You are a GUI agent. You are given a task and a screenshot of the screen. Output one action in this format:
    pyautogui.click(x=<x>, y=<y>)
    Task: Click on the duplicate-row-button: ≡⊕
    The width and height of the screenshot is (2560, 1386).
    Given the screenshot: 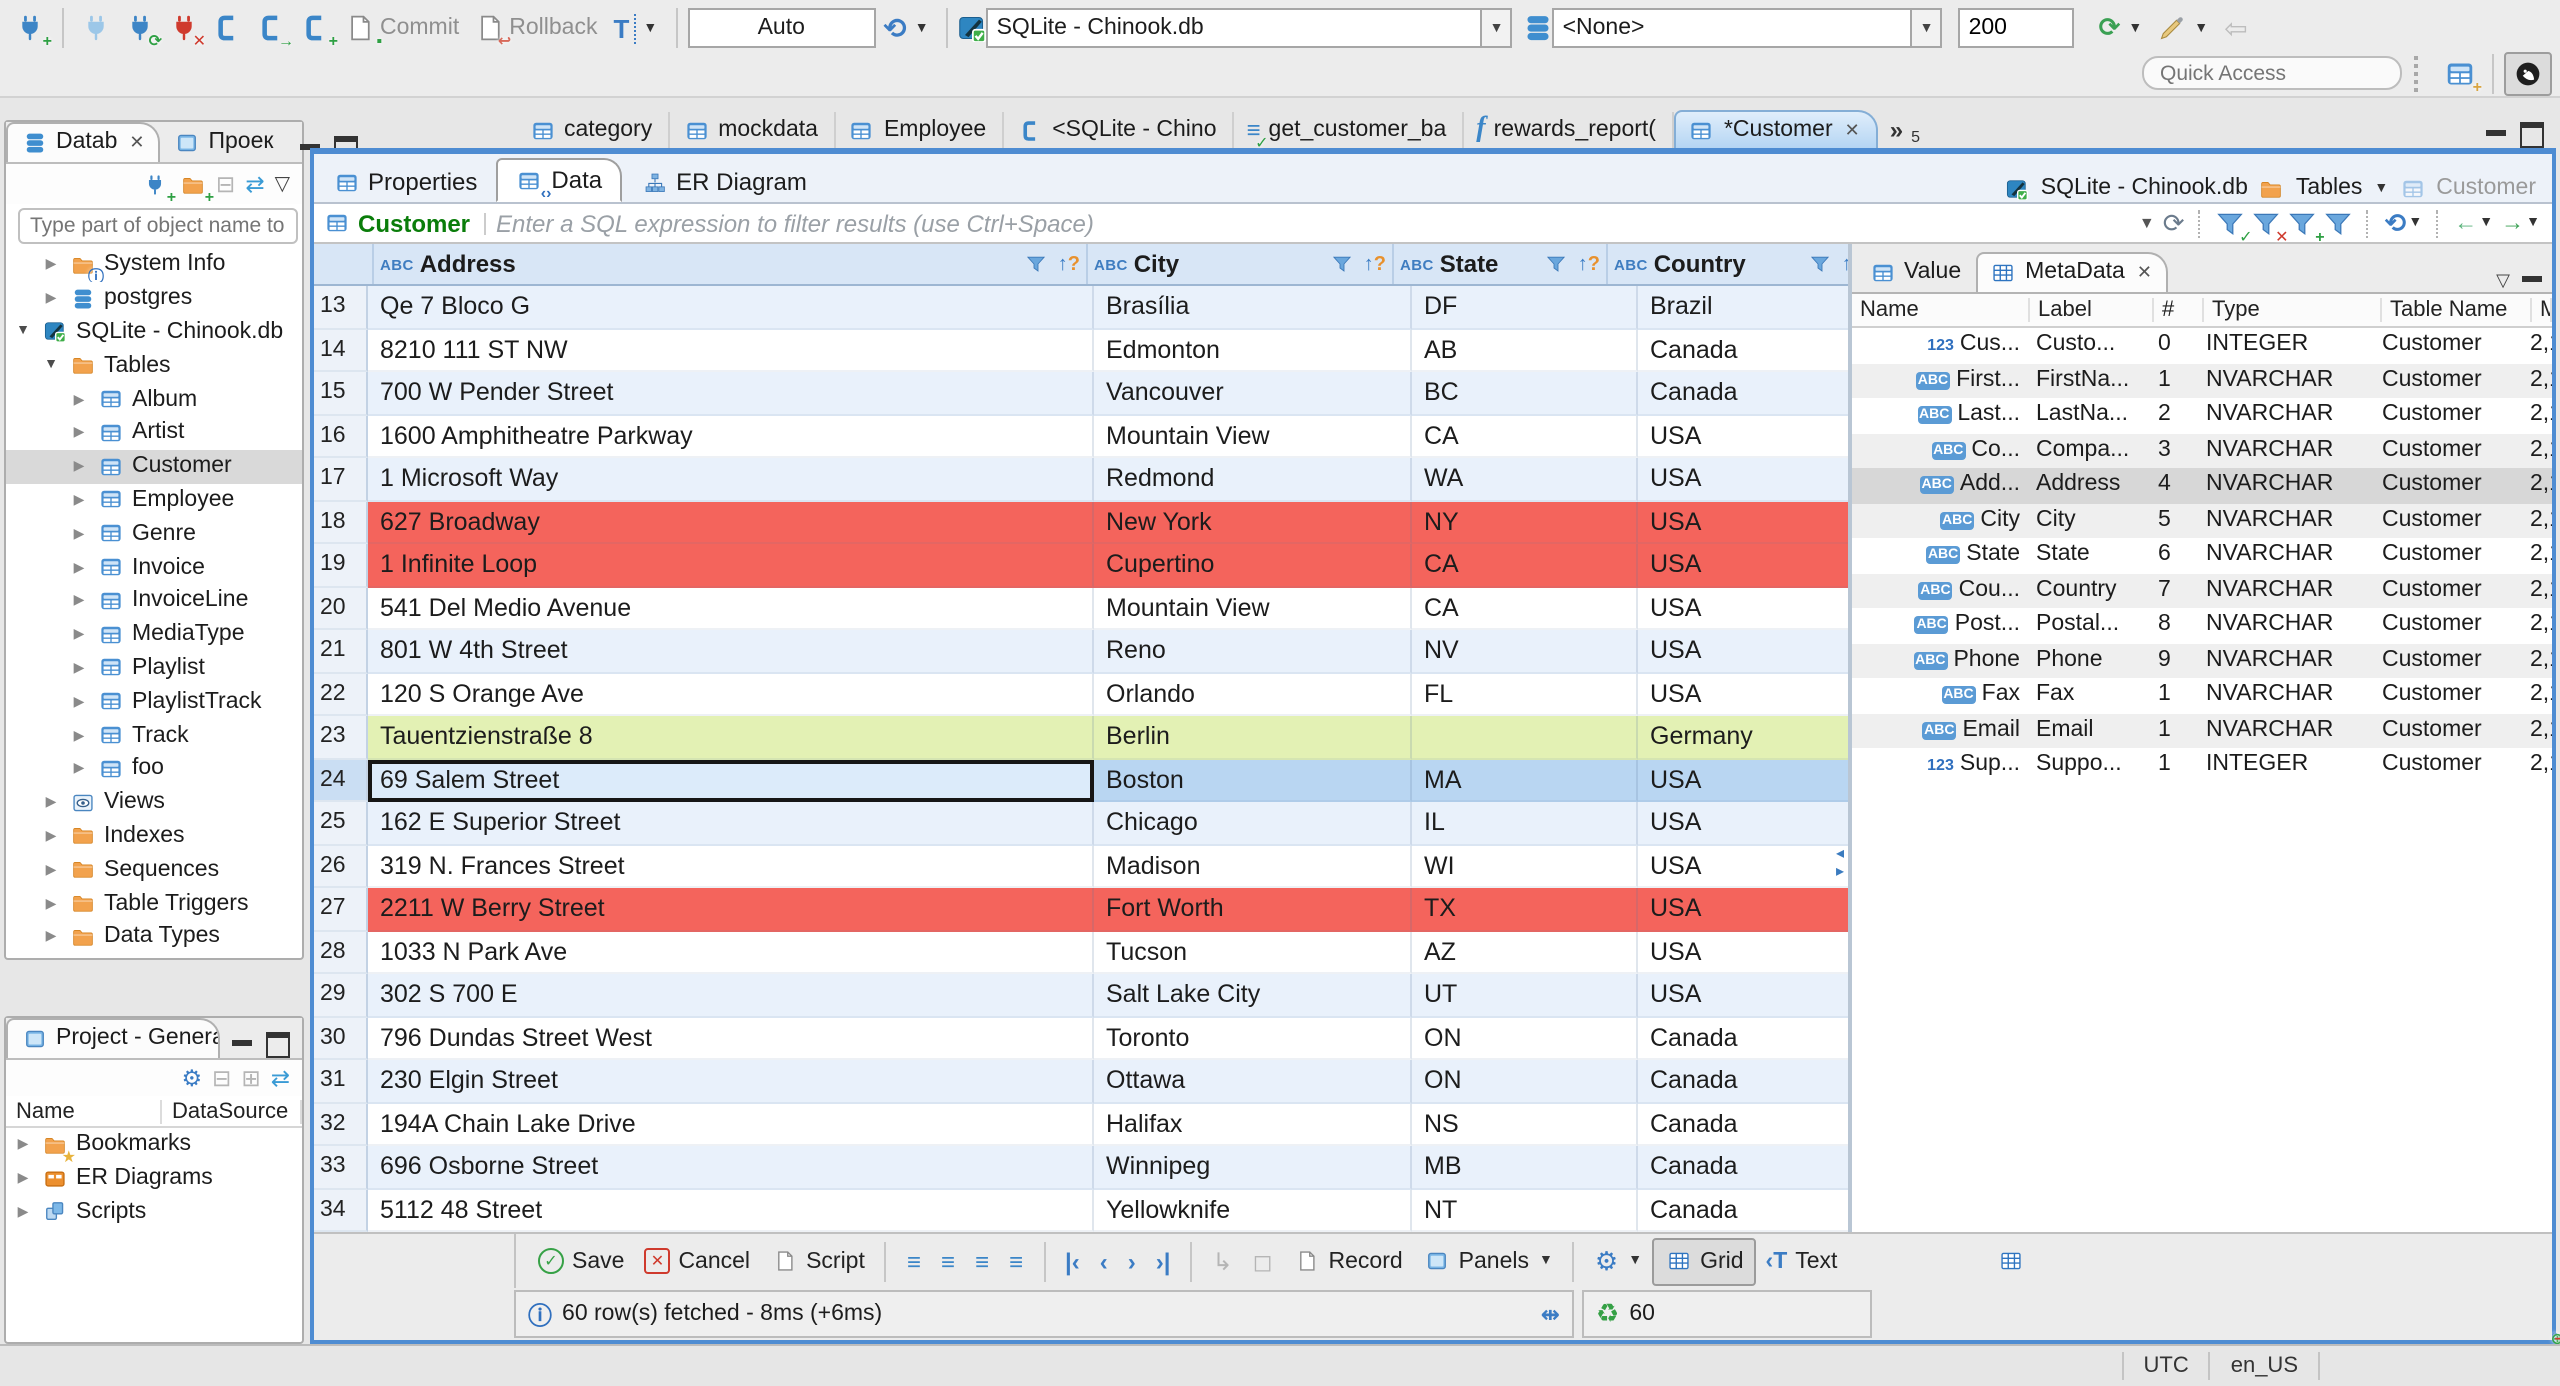 What is the action you would take?
    pyautogui.click(x=1762, y=1293)
    